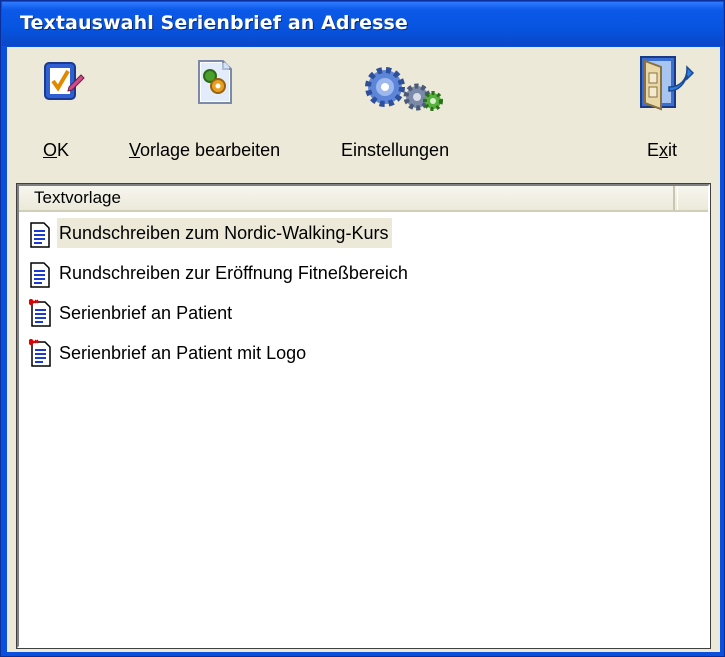  I want to click on title-bar: Textauswahl Serienbrief an Adresse, so click(362, 24).